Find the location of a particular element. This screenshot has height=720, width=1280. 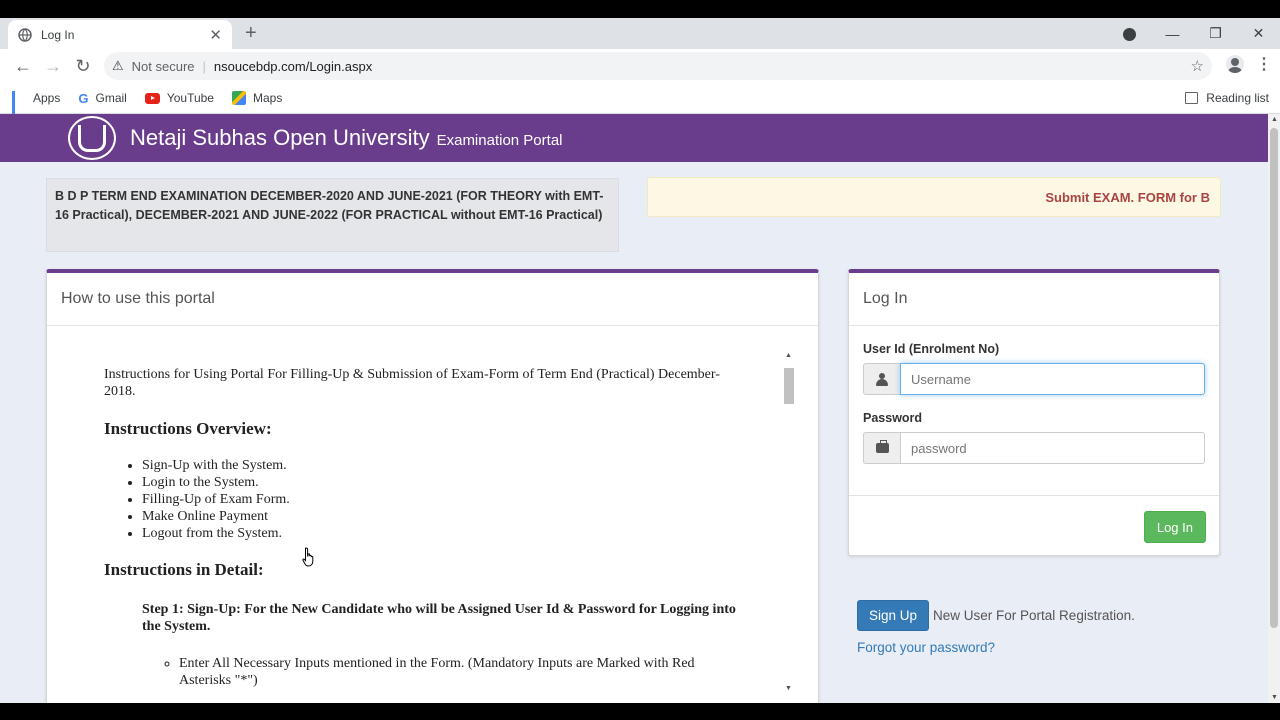

list-item: Logout from the System. is located at coordinates (443, 533).